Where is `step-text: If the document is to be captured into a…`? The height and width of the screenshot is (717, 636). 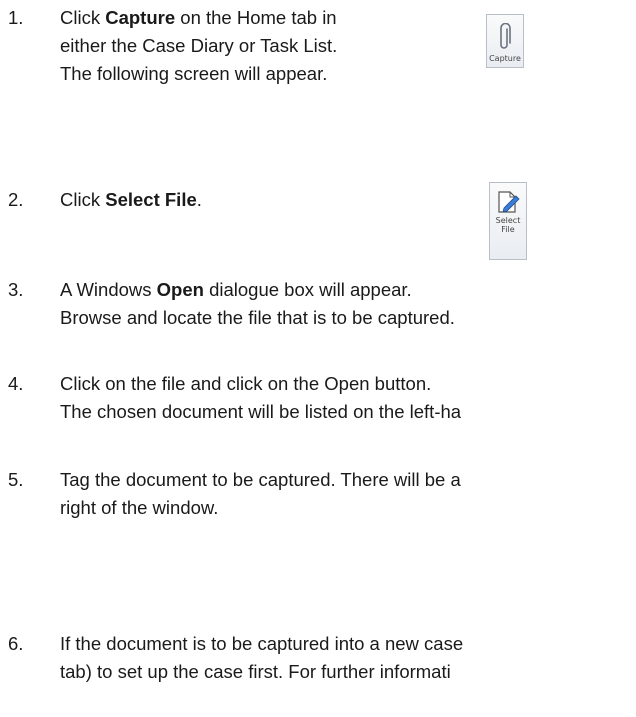 step-text: If the document is to be captured into a… is located at coordinates (261, 658).